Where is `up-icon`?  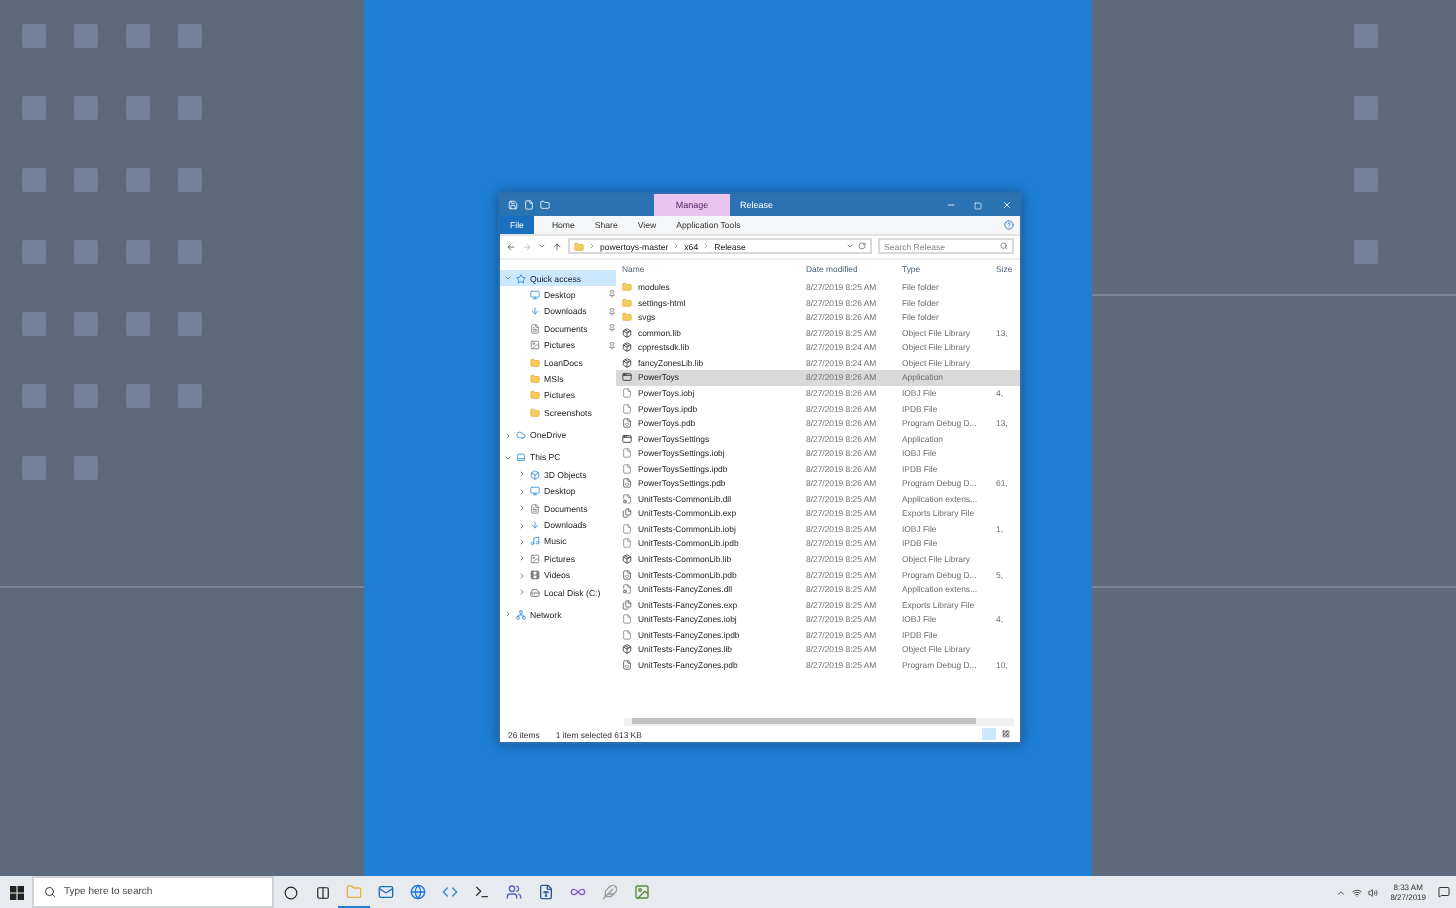
up-icon is located at coordinates (557, 246).